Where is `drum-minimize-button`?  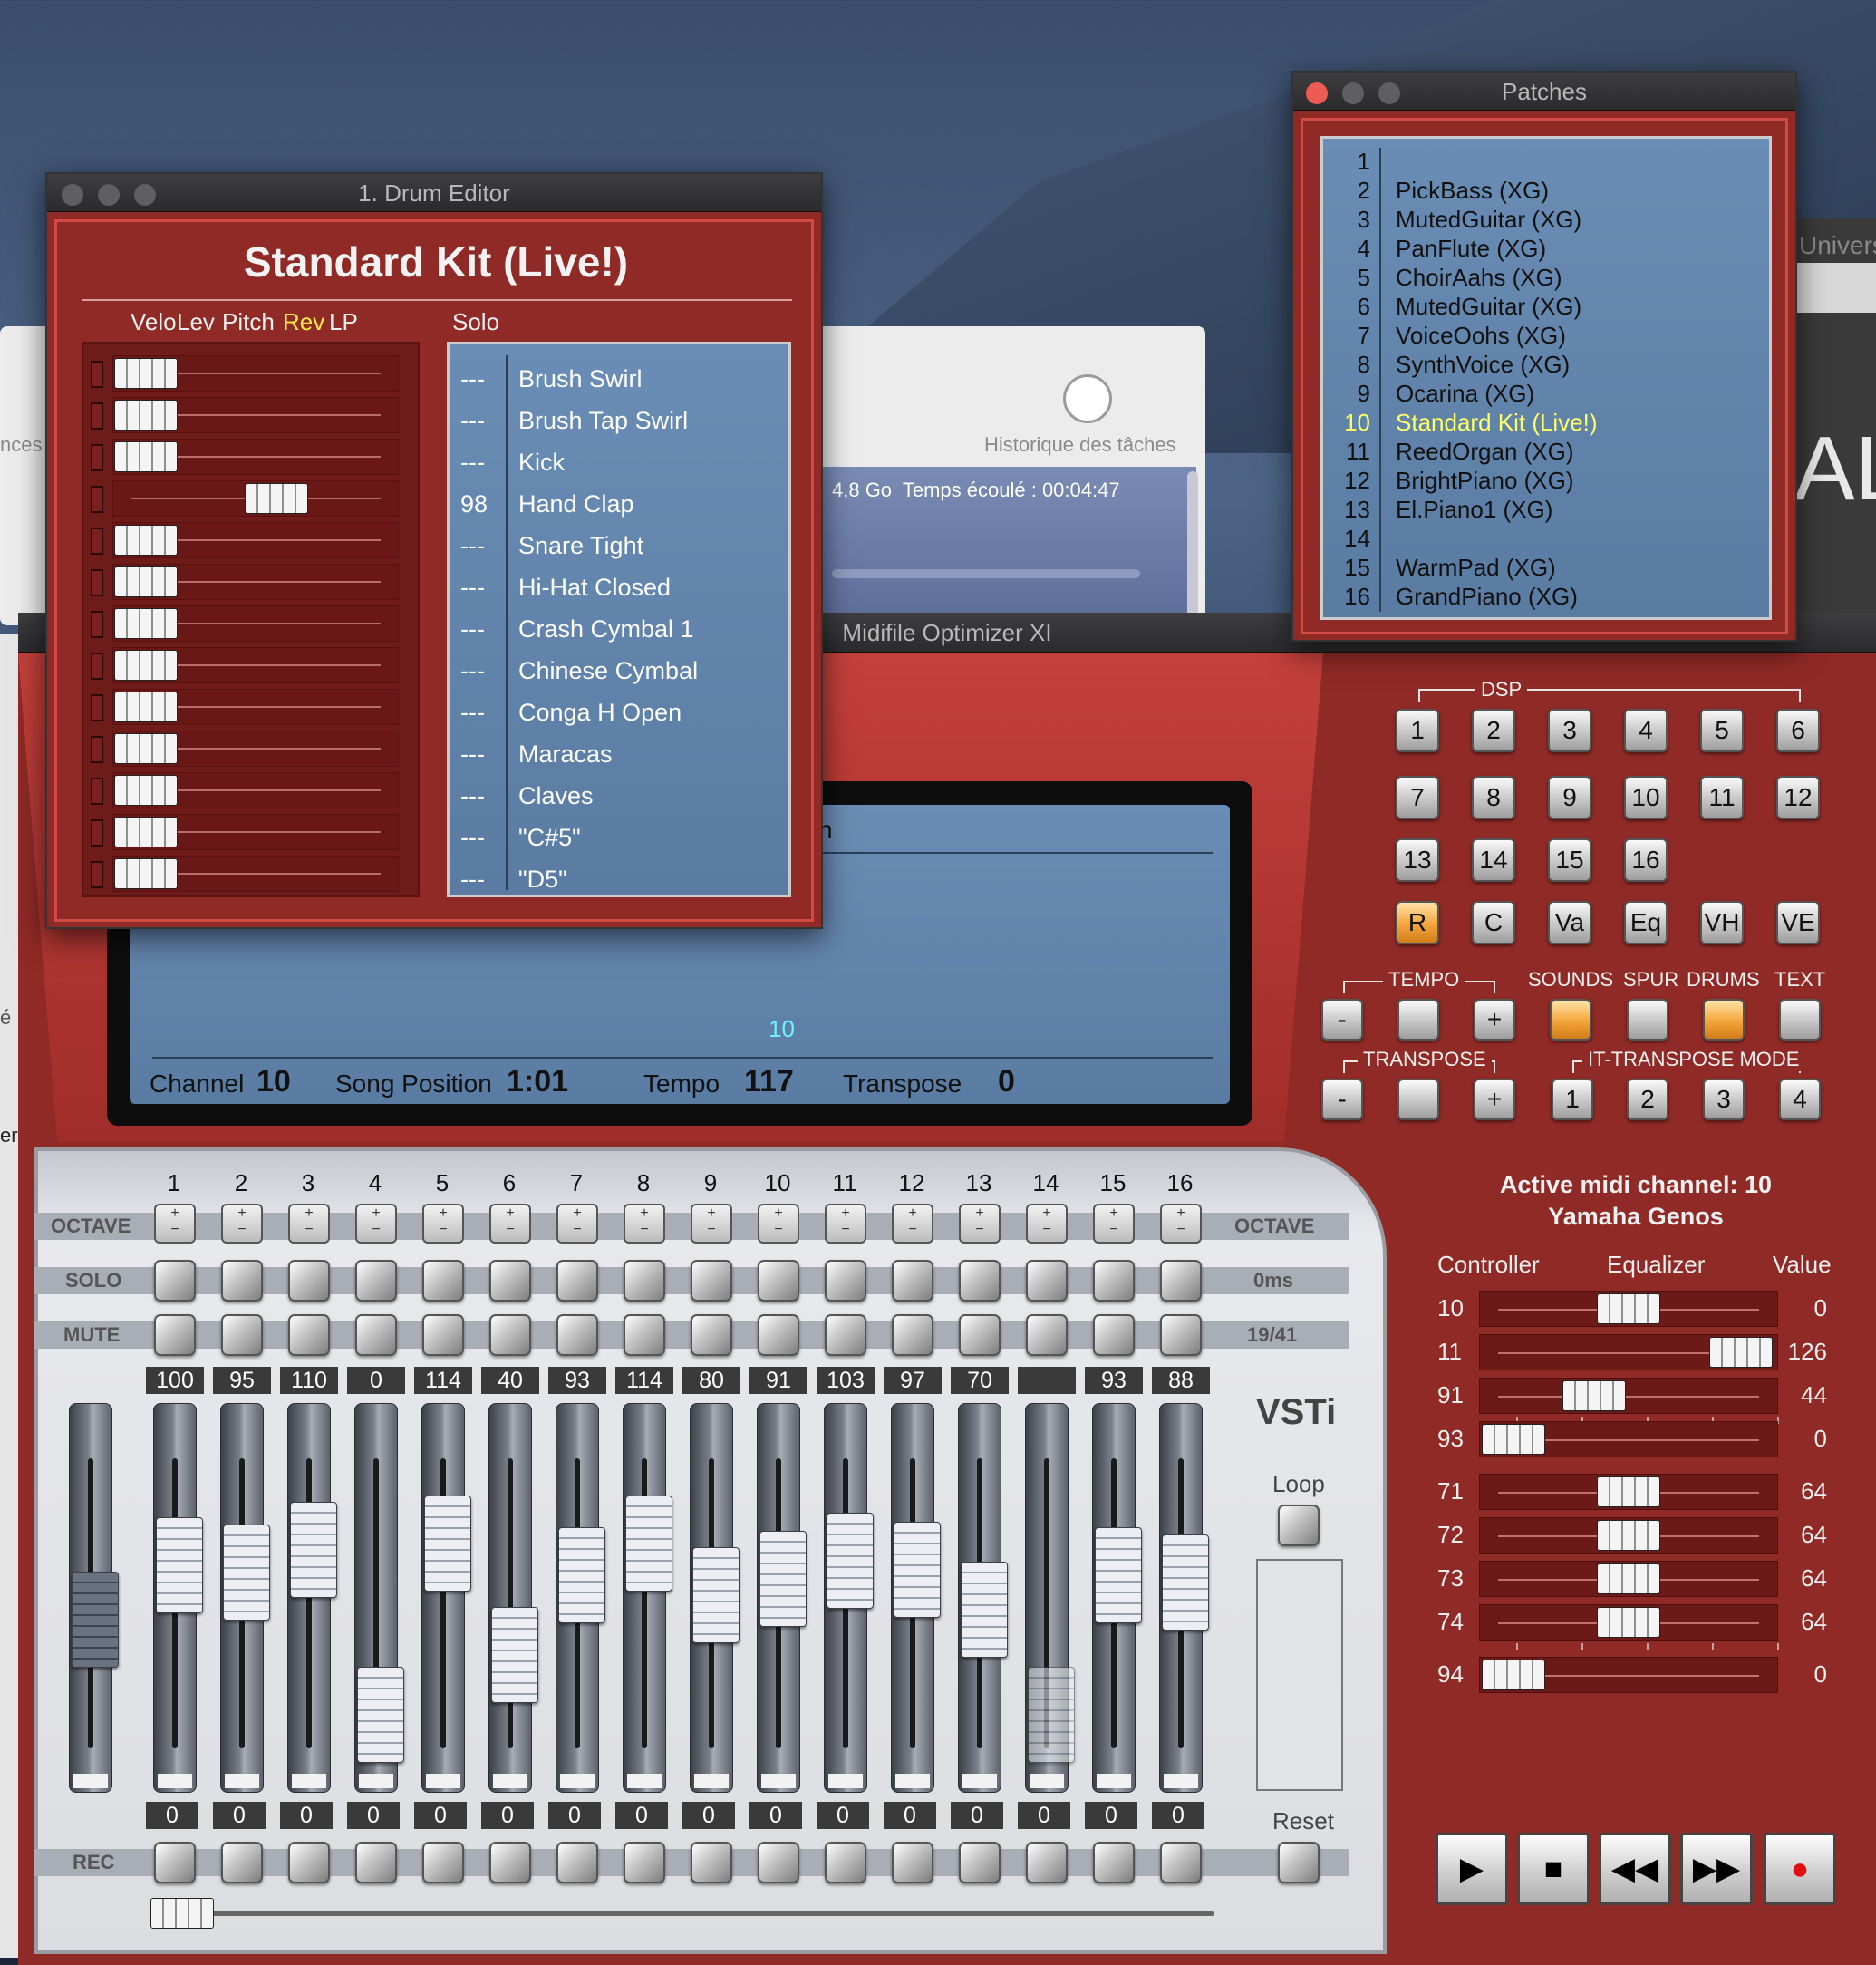 drum-minimize-button is located at coordinates (109, 195).